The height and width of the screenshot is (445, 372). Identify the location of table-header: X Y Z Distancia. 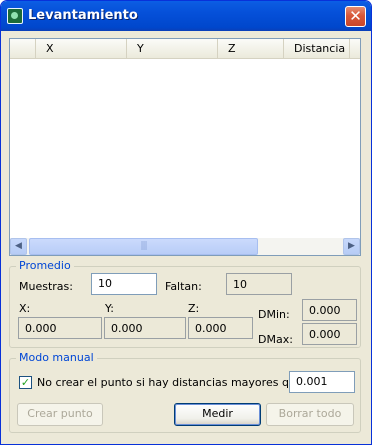
(185, 49).